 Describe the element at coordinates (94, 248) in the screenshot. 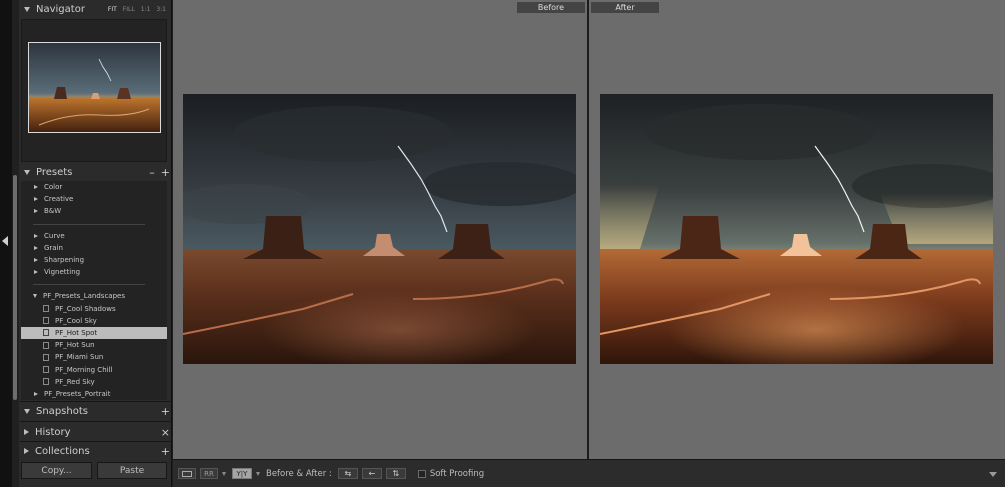

I see `preset-group-grain: Grain` at that location.